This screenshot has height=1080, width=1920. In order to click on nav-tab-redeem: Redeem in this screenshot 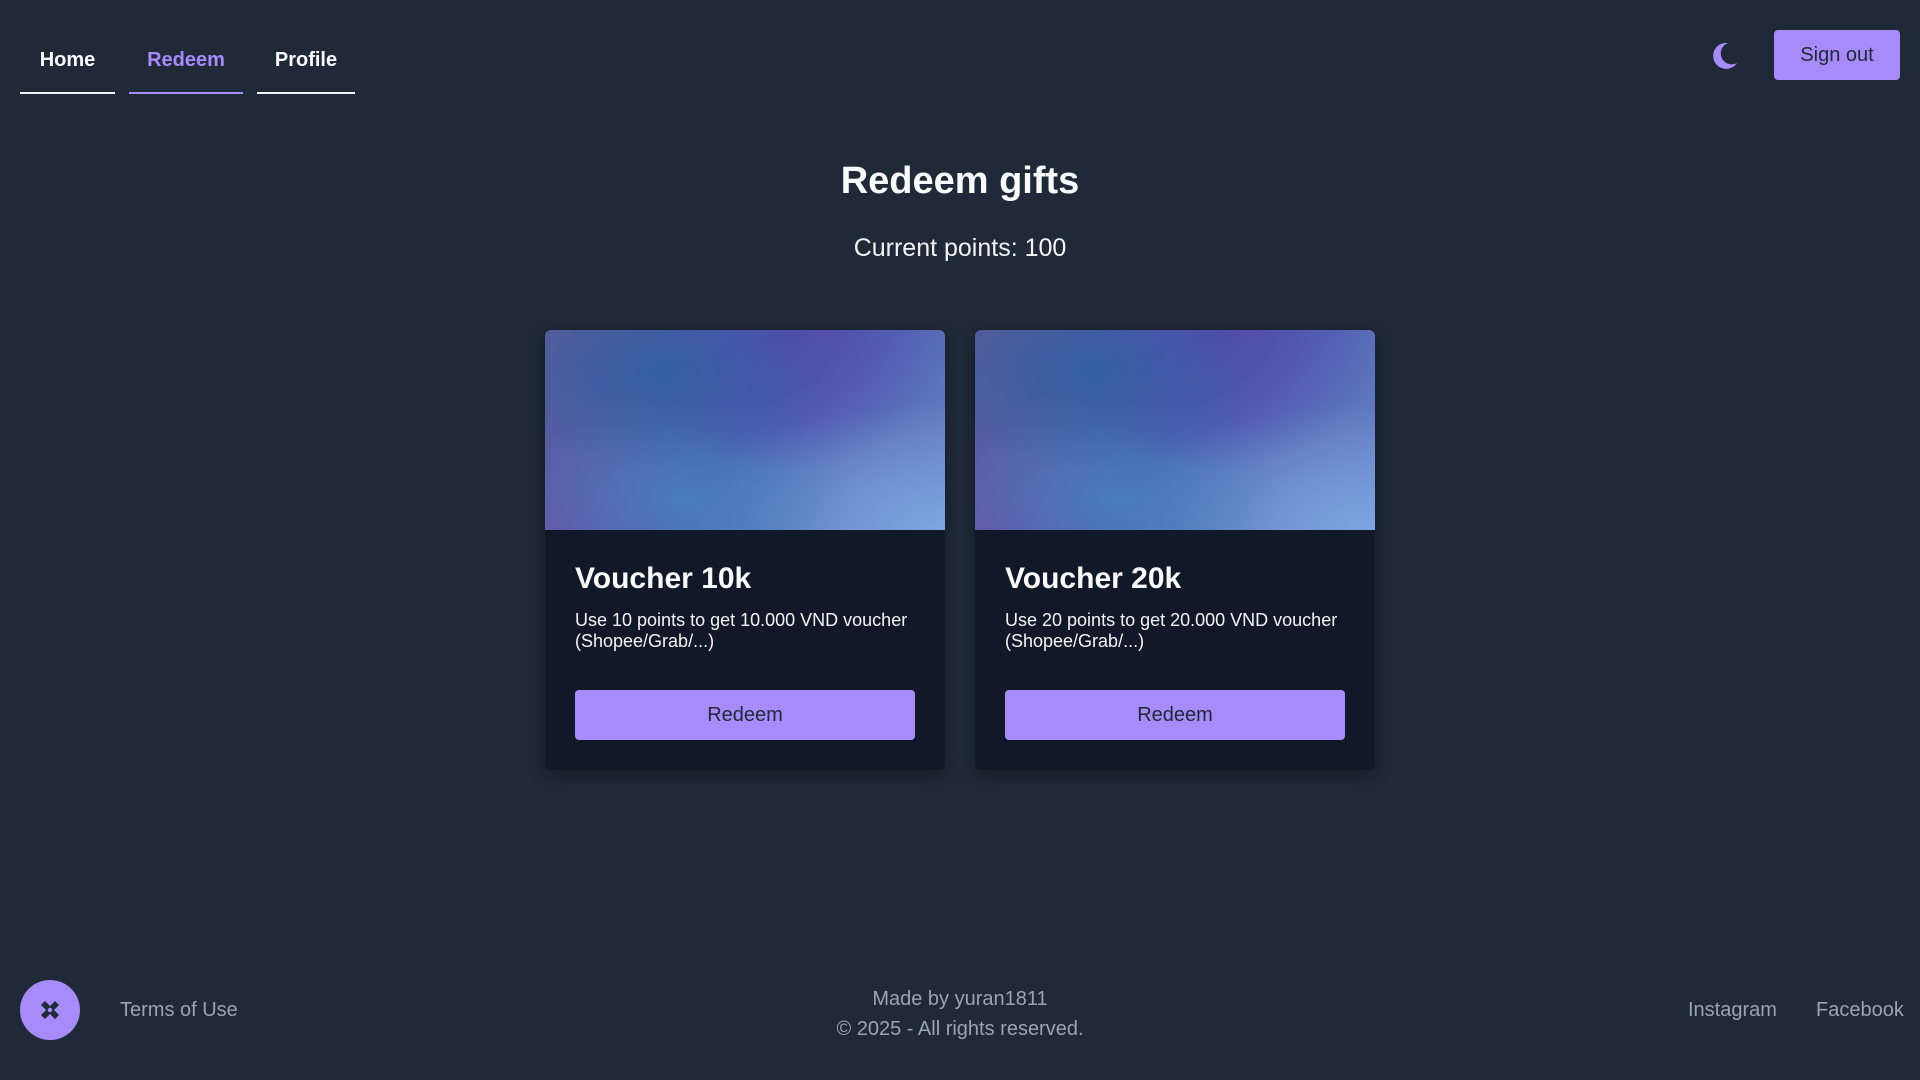, I will do `click(186, 61)`.